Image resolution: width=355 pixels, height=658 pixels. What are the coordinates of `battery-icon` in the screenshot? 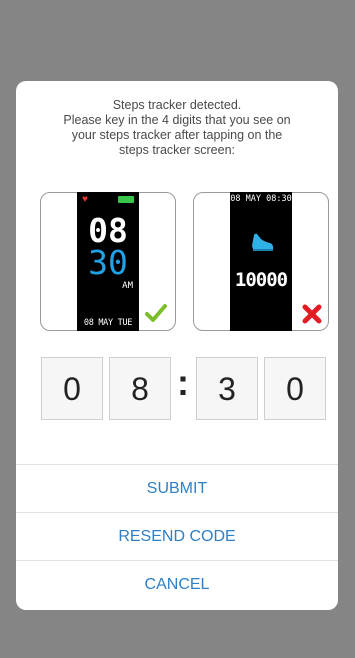 It's located at (126, 199).